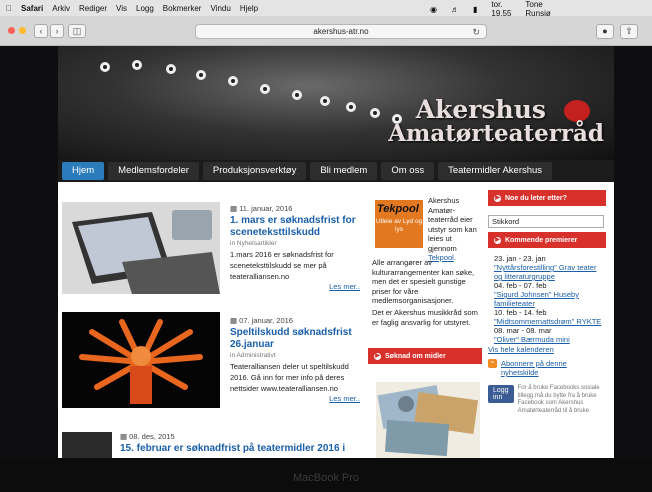 The height and width of the screenshot is (492, 652). What do you see at coordinates (480, 109) in the screenshot?
I see `site-title-line1: Akershus` at bounding box center [480, 109].